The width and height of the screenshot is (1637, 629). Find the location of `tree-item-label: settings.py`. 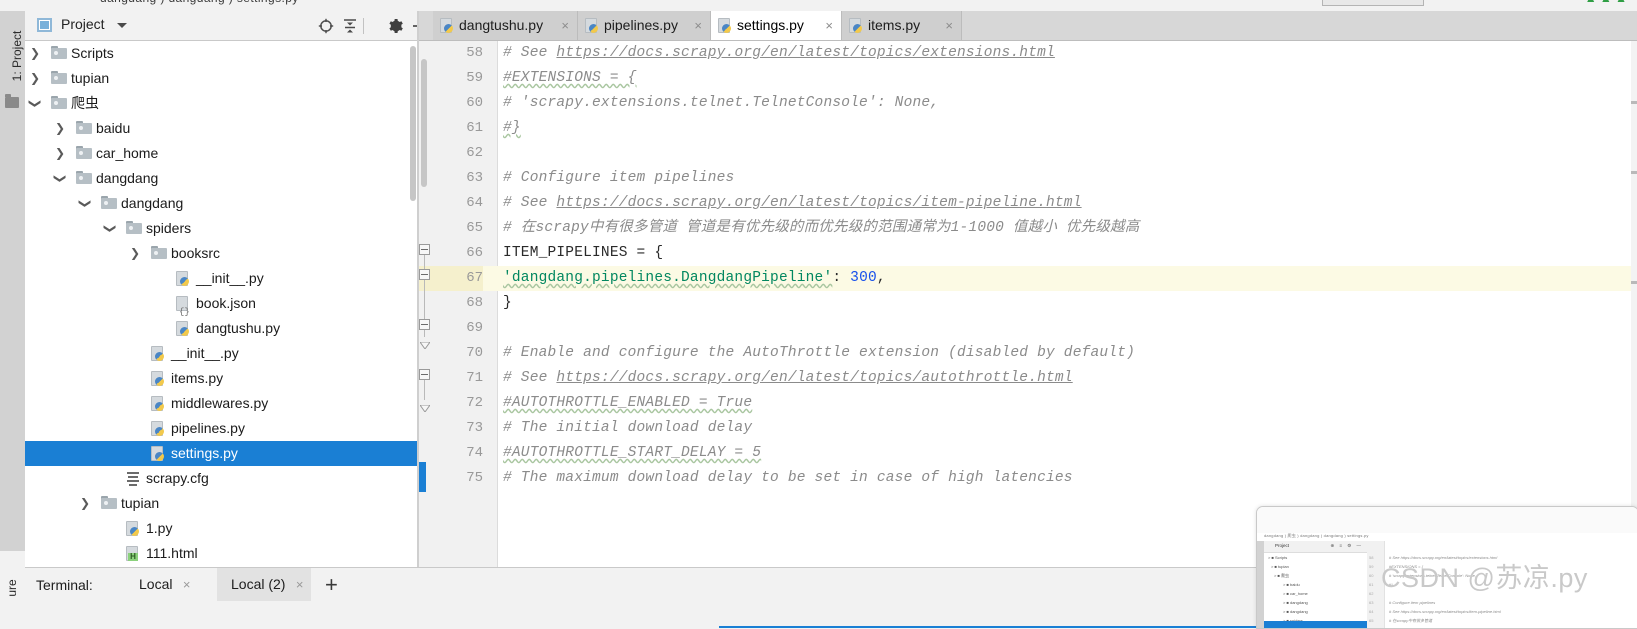

tree-item-label: settings.py is located at coordinates (204, 453).